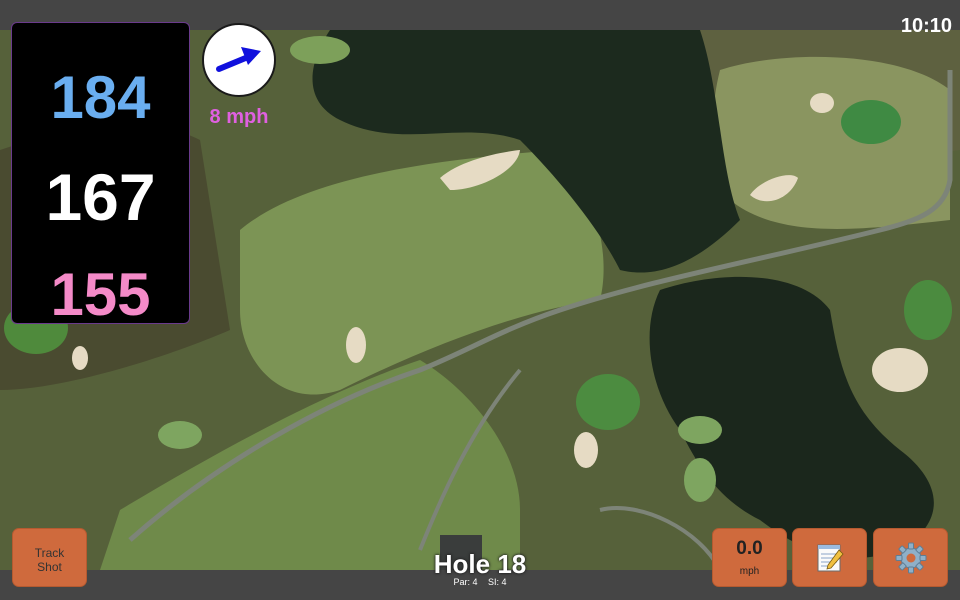 This screenshot has height=600, width=960. Describe the element at coordinates (480, 564) in the screenshot. I see `hole-title: Hole 18` at that location.